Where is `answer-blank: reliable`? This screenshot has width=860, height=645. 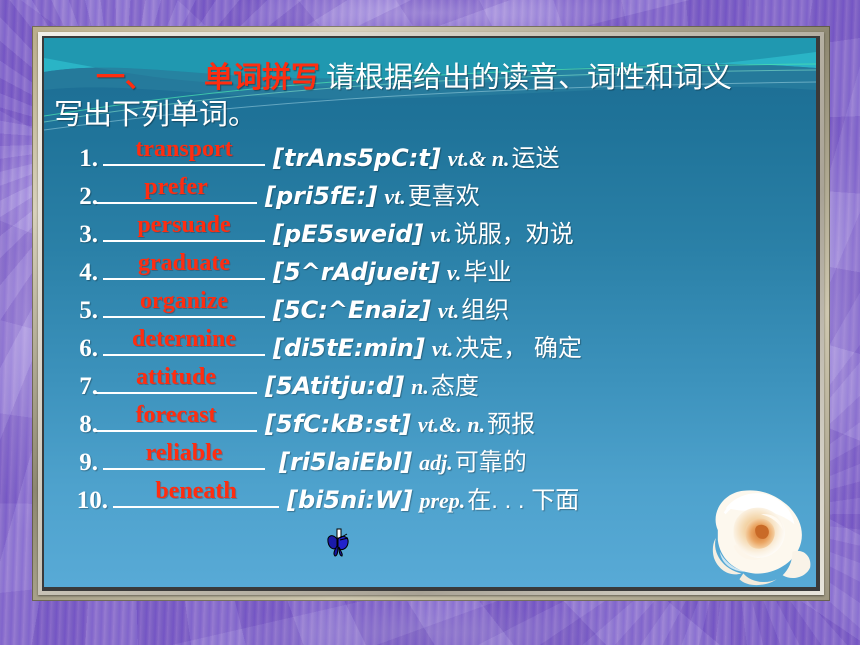 answer-blank: reliable is located at coordinates (184, 454).